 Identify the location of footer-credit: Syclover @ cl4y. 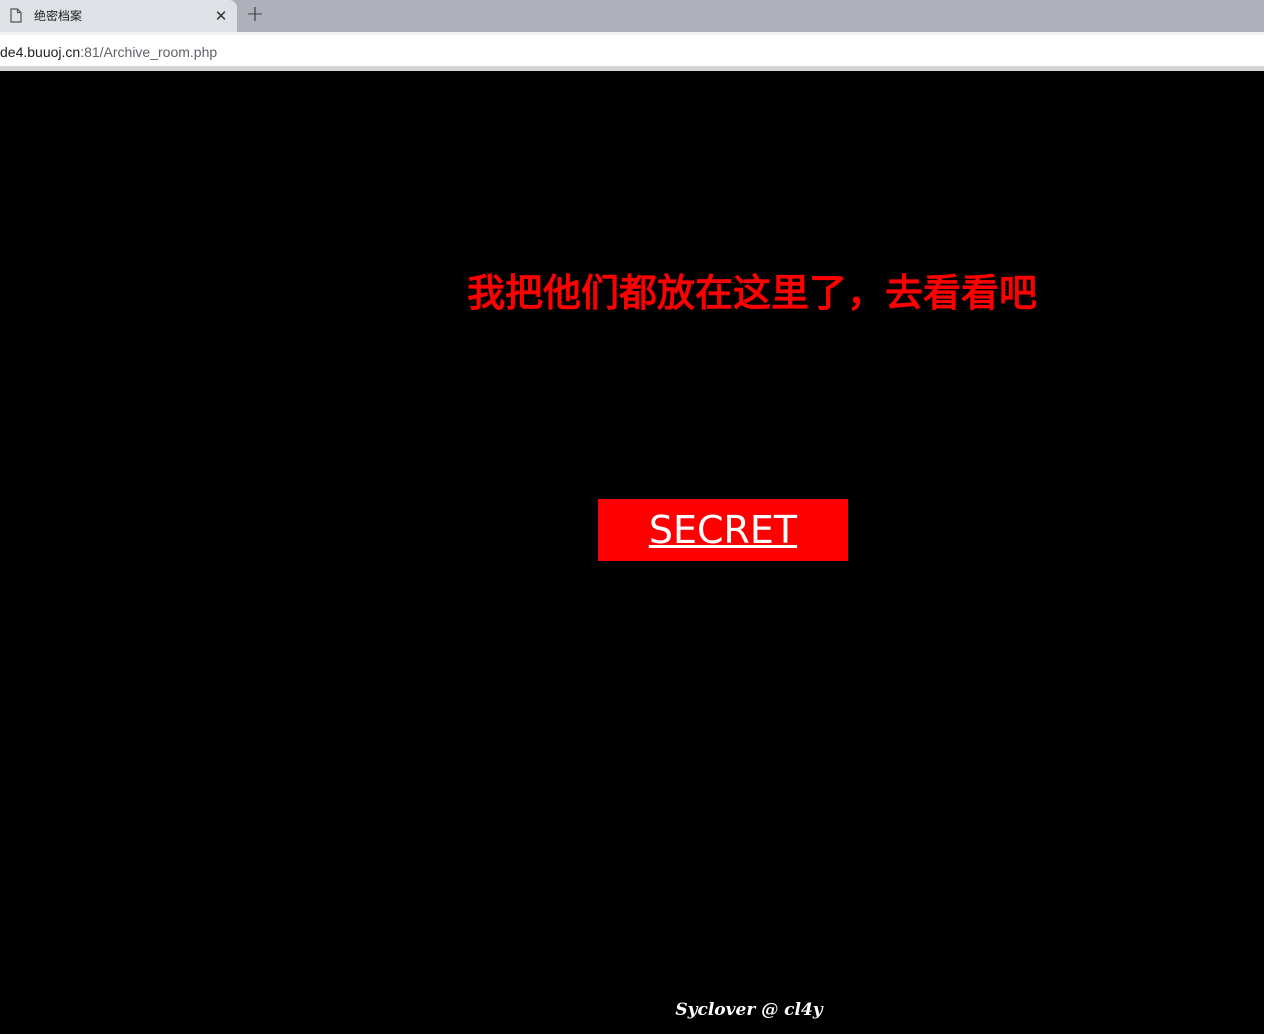
(749, 1010).